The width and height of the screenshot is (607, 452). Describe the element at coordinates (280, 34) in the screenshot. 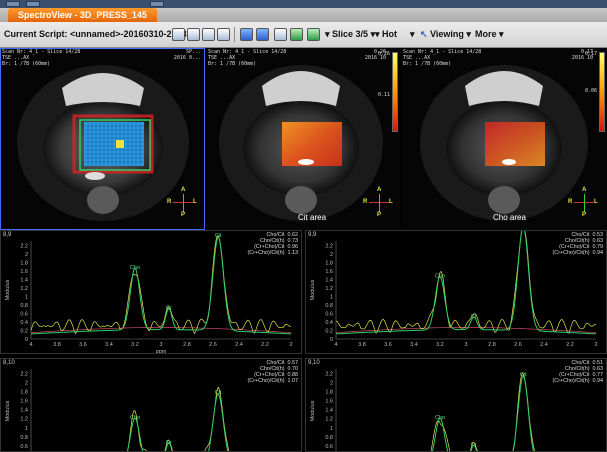

I see `overlay-icon` at that location.